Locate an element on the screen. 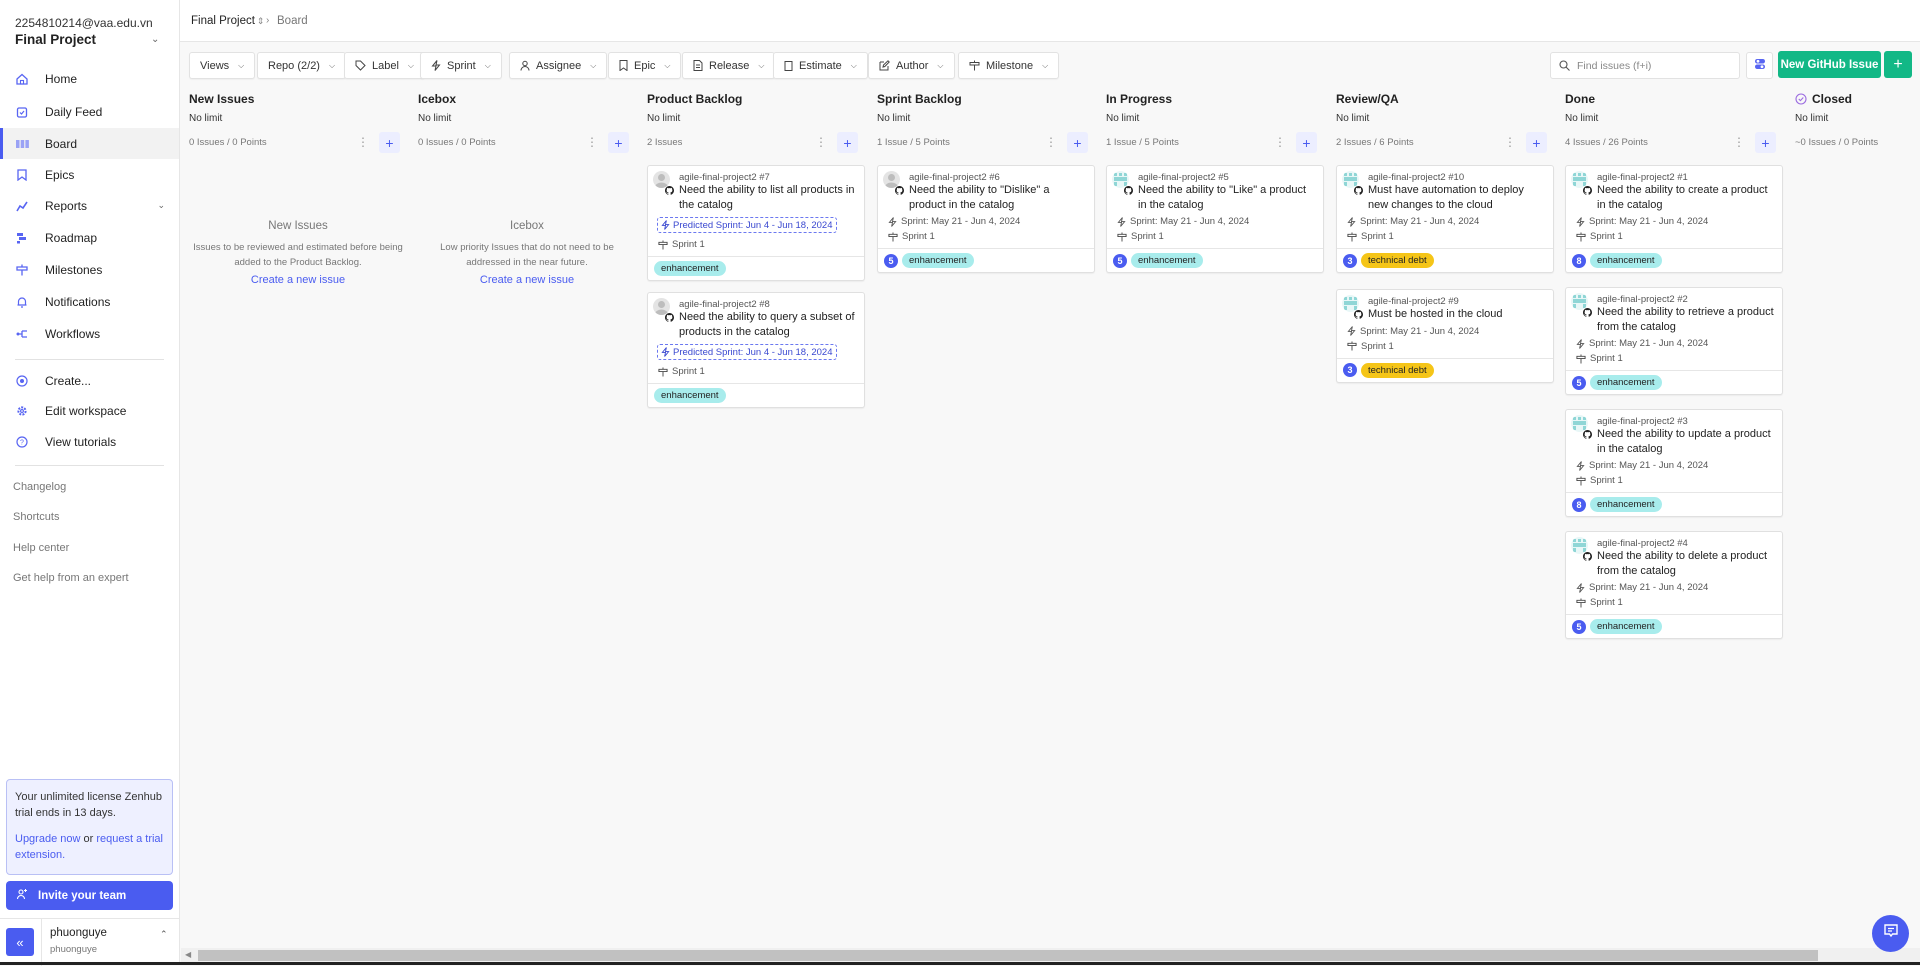  upgrade-link: Upgrade now is located at coordinates (47, 839).